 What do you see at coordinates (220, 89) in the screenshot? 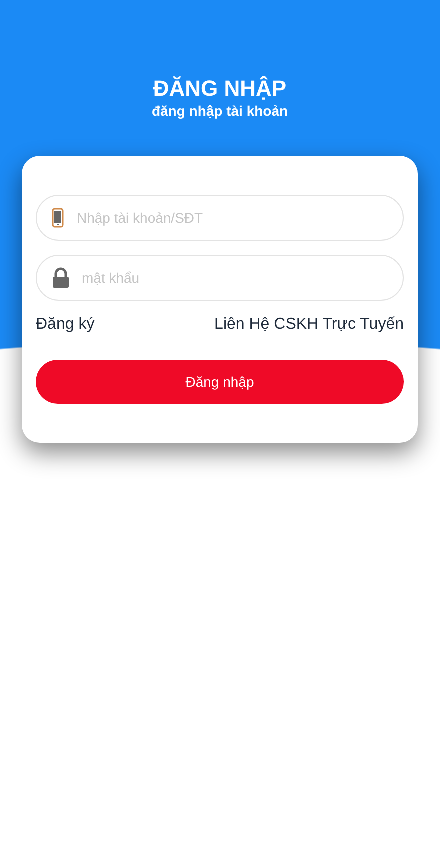
I see `page-title: ĐĂNG NHẬP` at bounding box center [220, 89].